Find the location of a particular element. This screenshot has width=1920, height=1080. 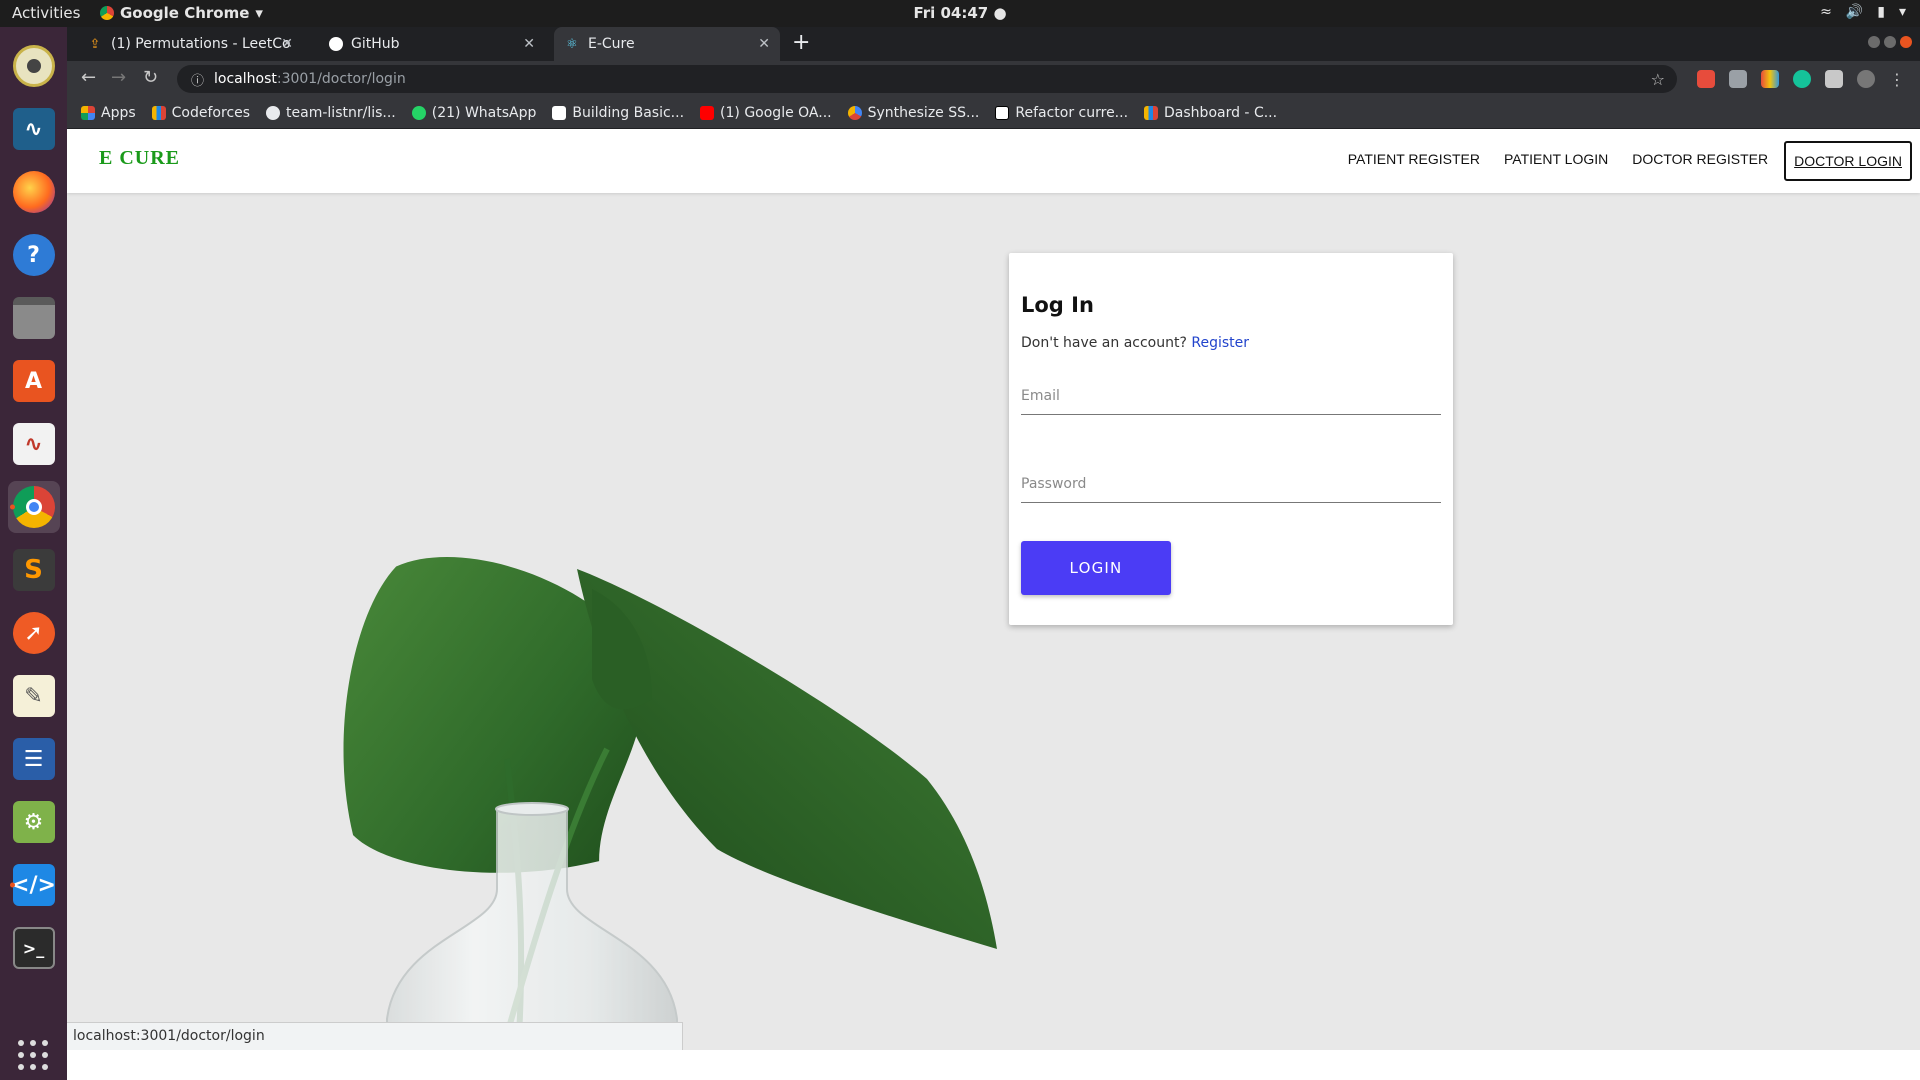

chrome-small-icon is located at coordinates (107, 13).